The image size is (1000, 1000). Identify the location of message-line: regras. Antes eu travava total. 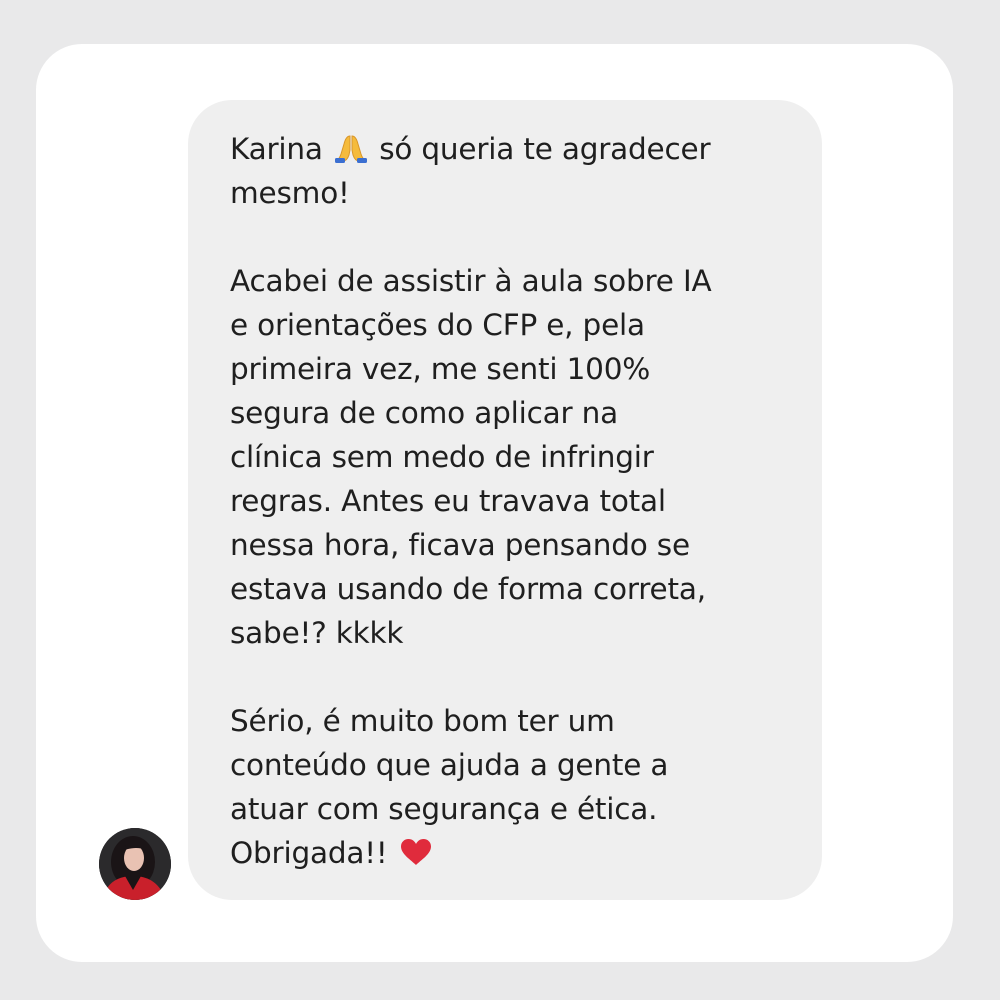
(448, 501).